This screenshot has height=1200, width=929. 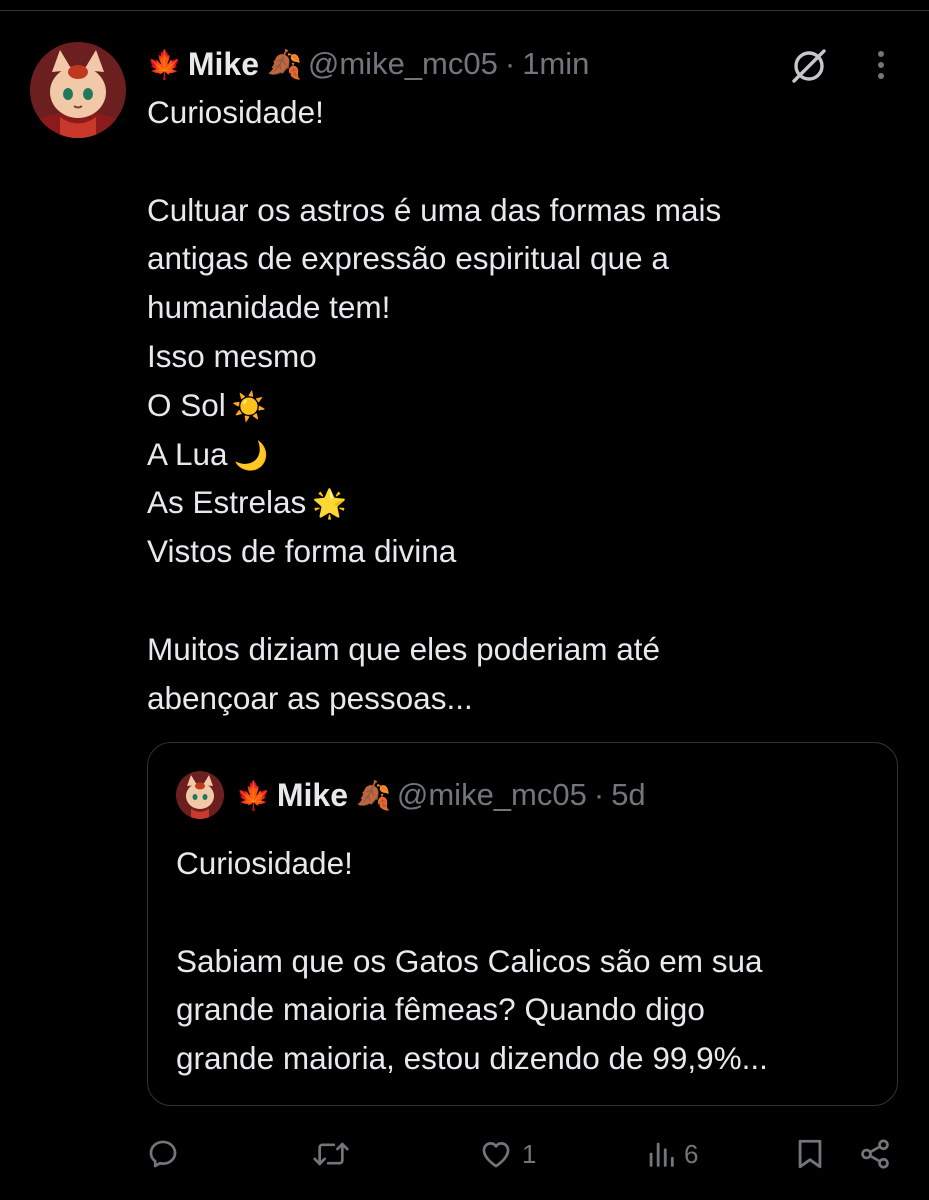 I want to click on repost-button, so click(x=331, y=1154).